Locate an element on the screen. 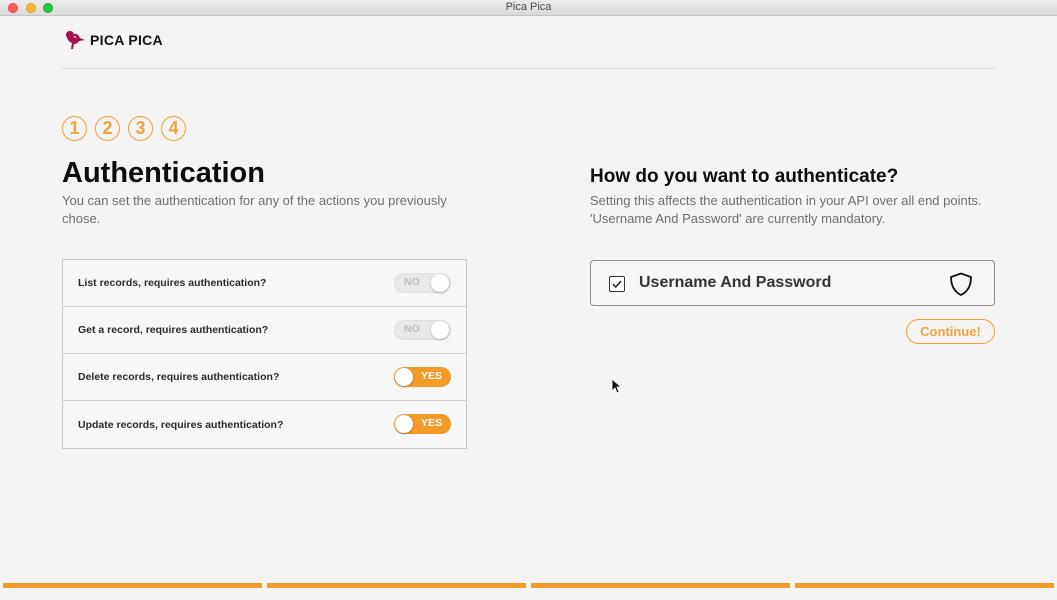 This screenshot has height=600, width=1057. delete-auth-toggle: YES is located at coordinates (422, 377).